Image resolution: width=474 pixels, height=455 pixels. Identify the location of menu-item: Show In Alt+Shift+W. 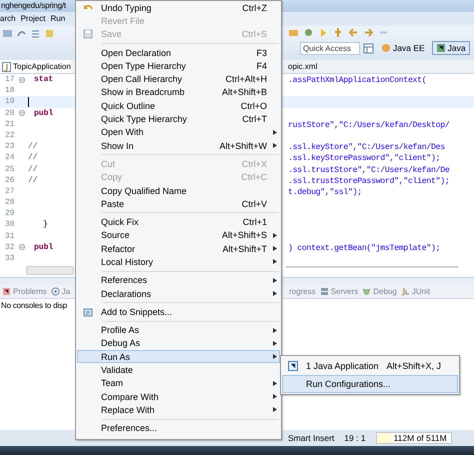
(178, 145).